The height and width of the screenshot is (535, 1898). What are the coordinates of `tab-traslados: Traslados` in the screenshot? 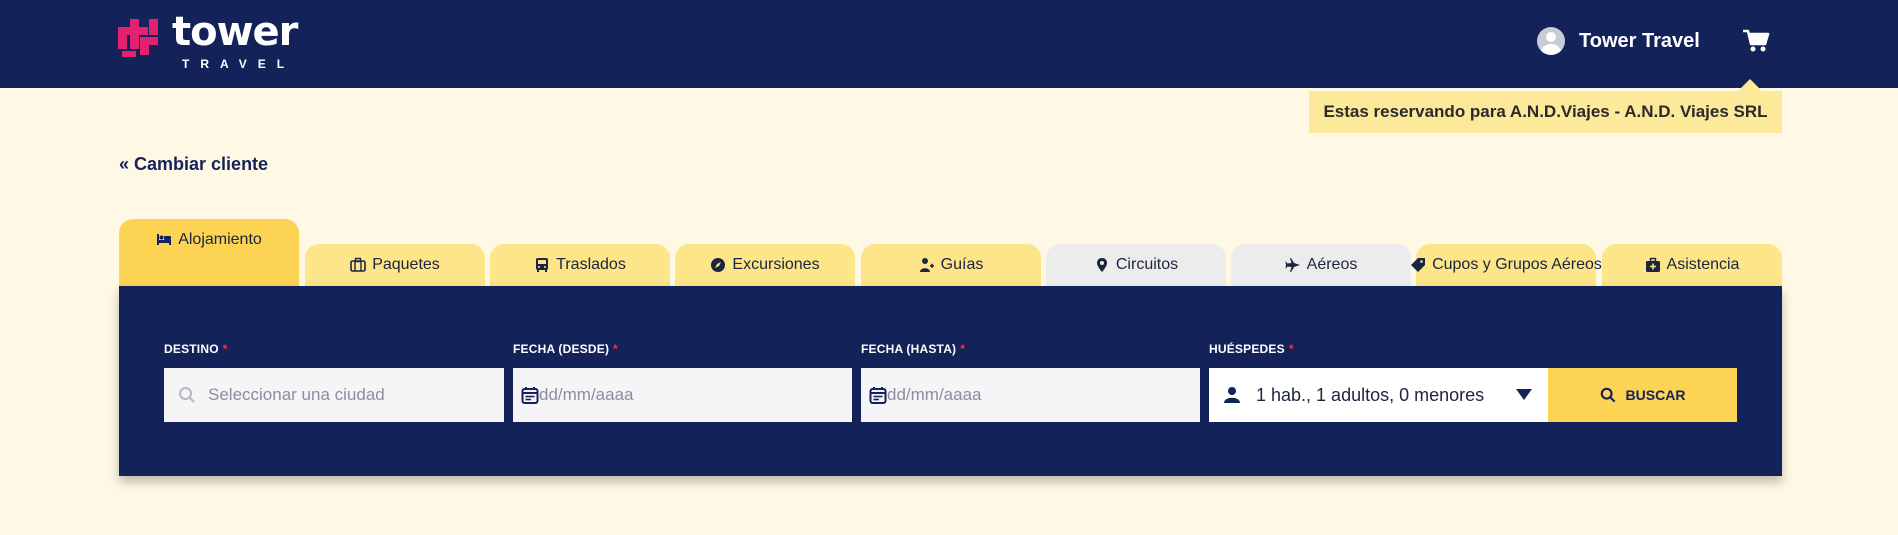 It's located at (580, 265).